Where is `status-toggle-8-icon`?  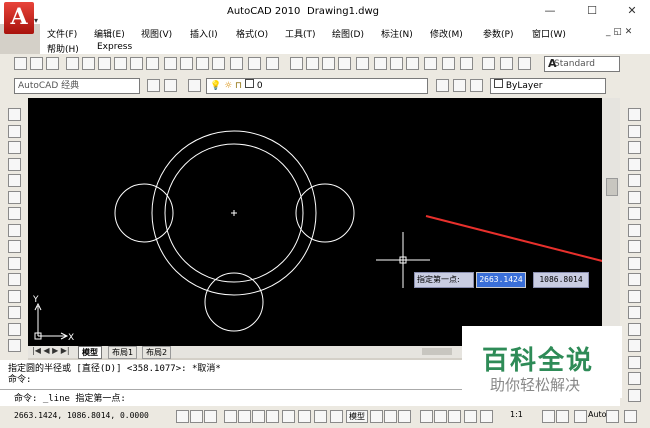 status-toggle-8-icon is located at coordinates (288, 416).